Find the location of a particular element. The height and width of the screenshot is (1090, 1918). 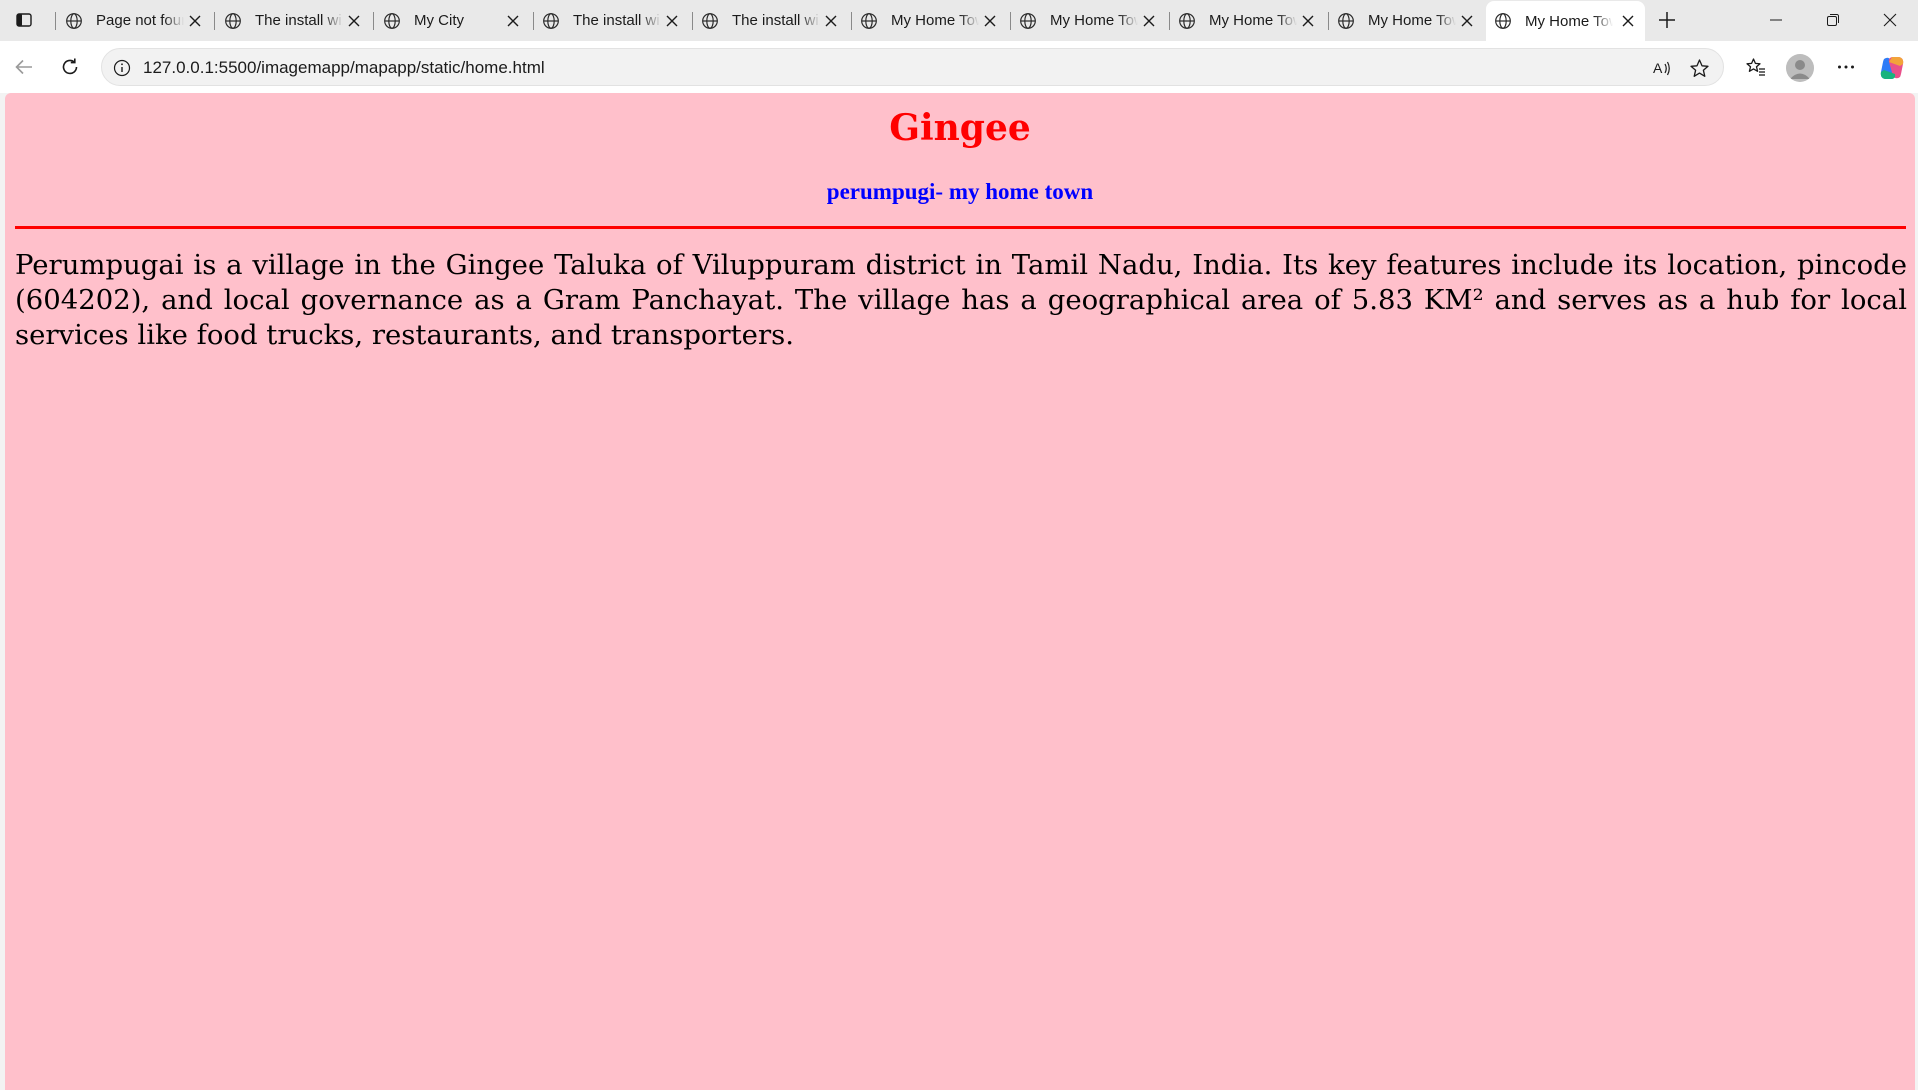

tab-6: My Home Town is located at coordinates (1088, 20).